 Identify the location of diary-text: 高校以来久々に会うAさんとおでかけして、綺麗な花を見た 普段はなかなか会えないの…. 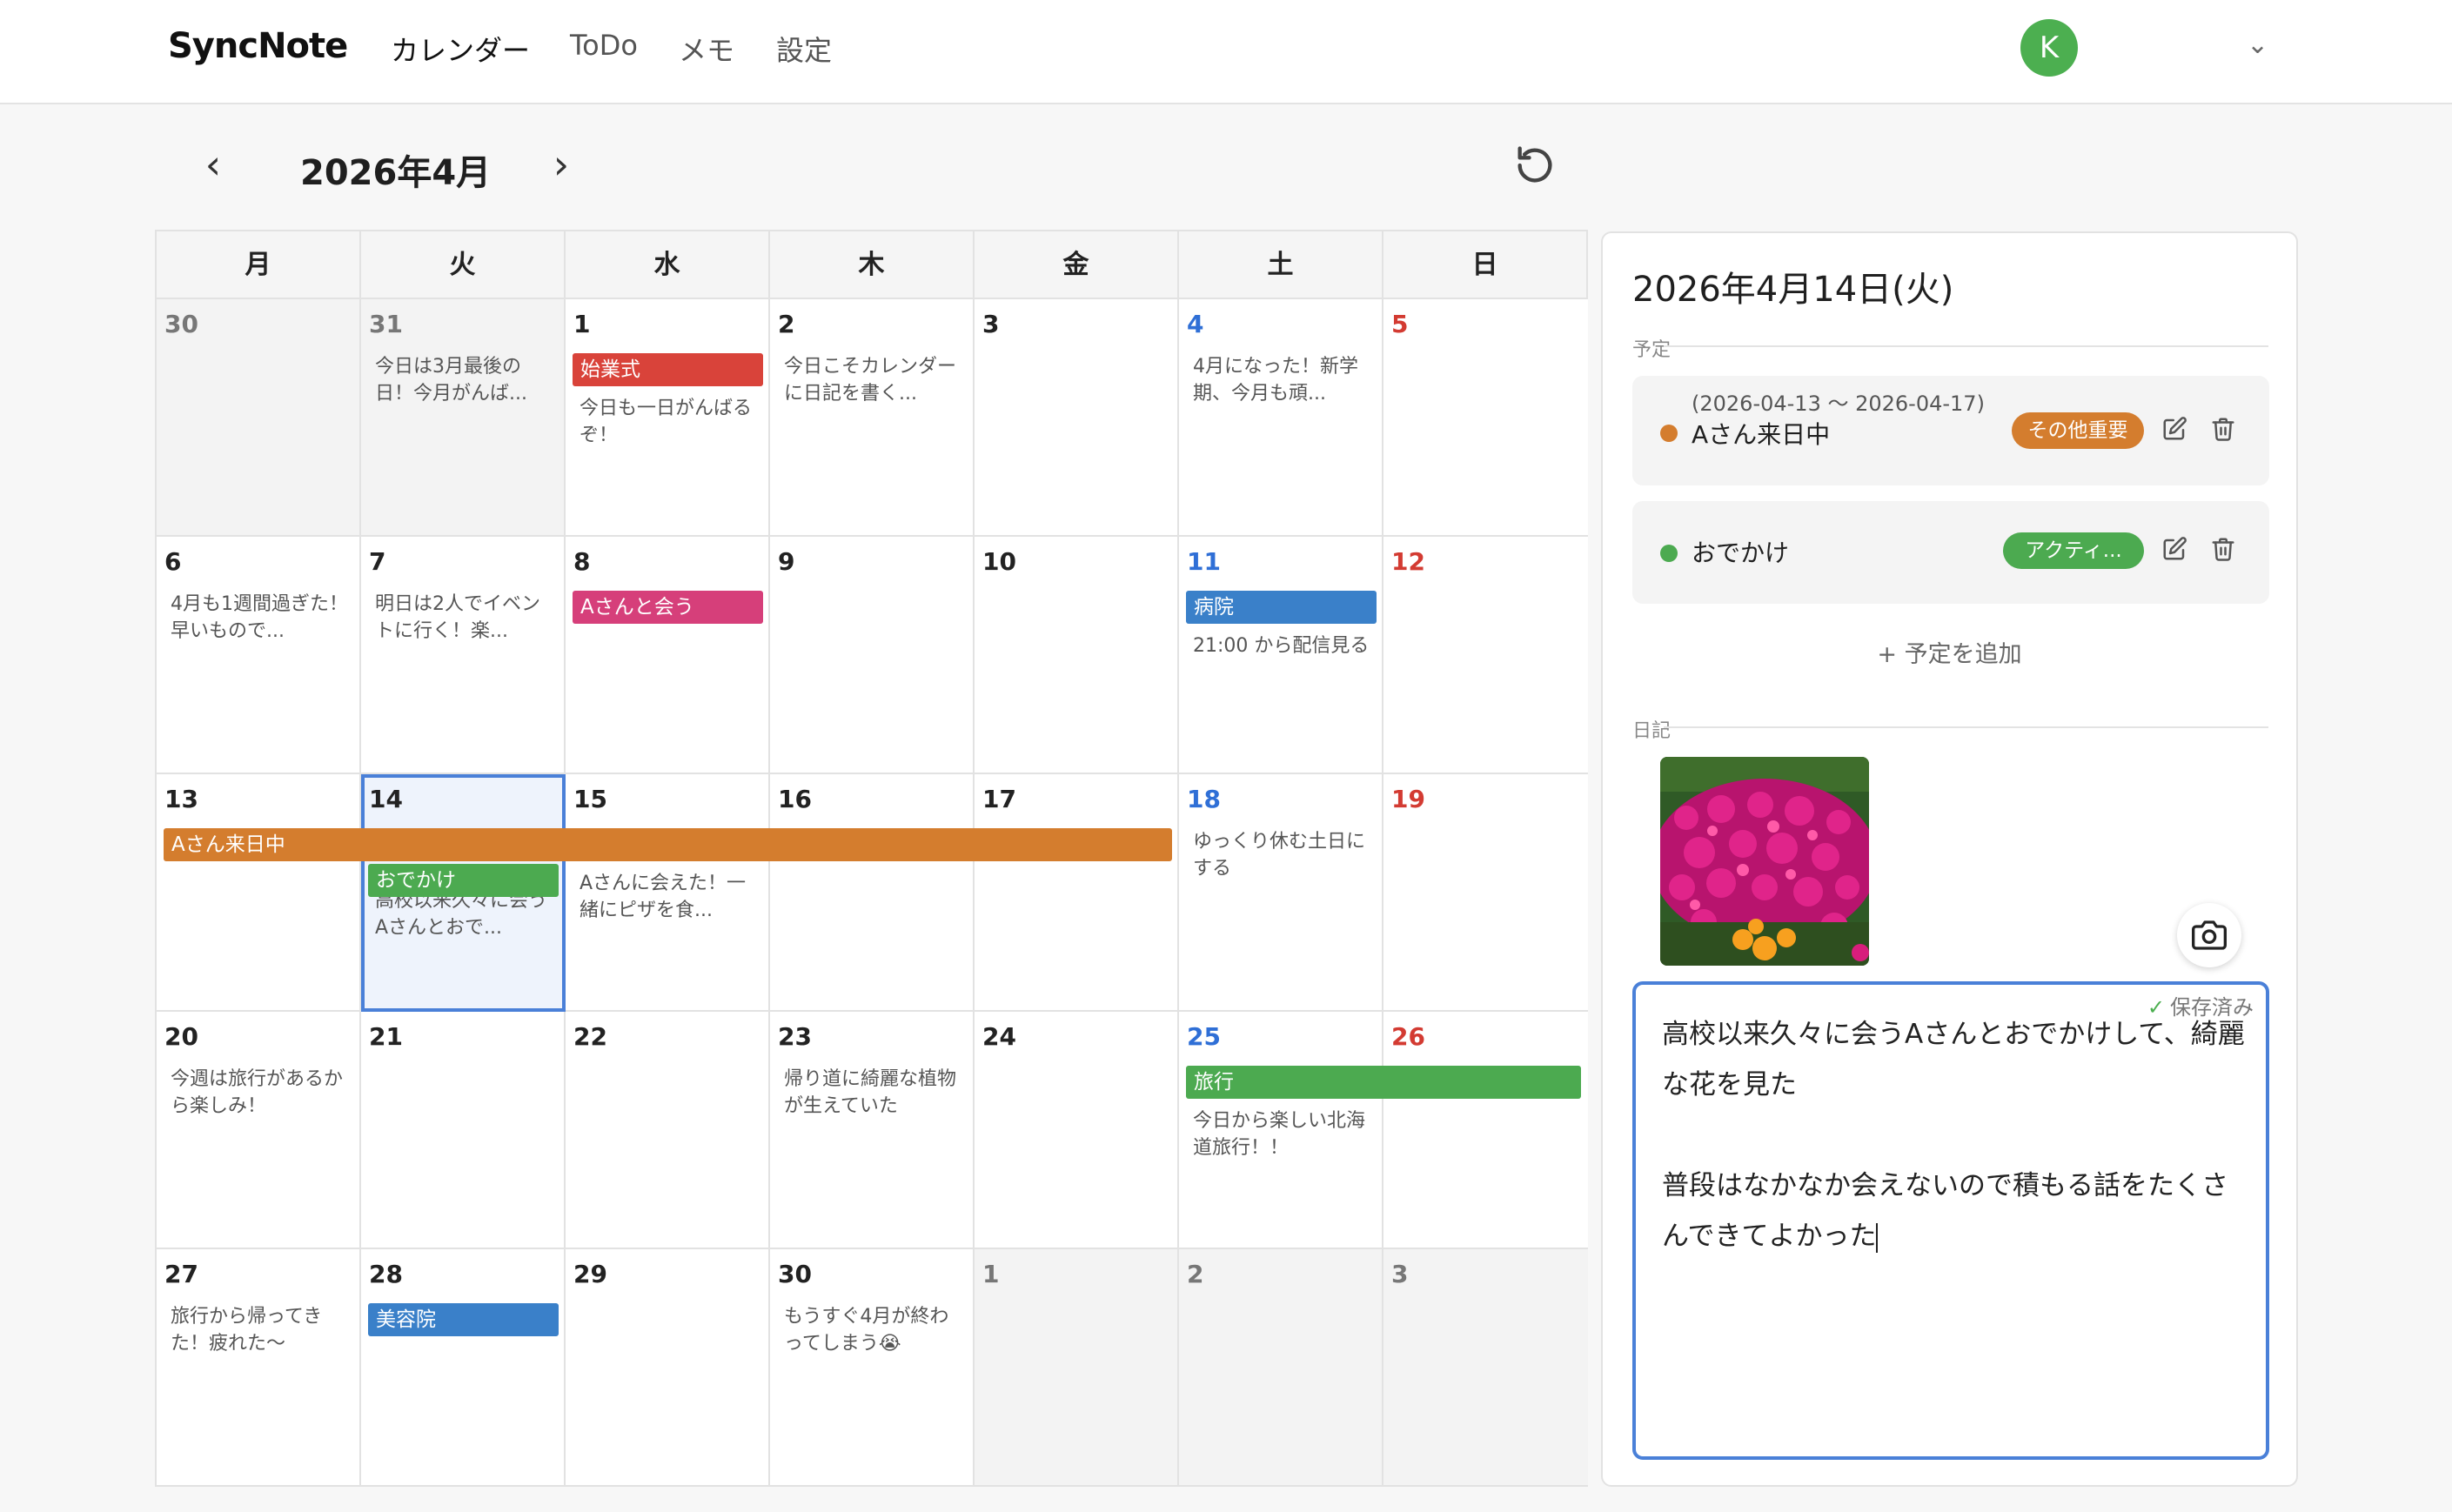
(1958, 1135).